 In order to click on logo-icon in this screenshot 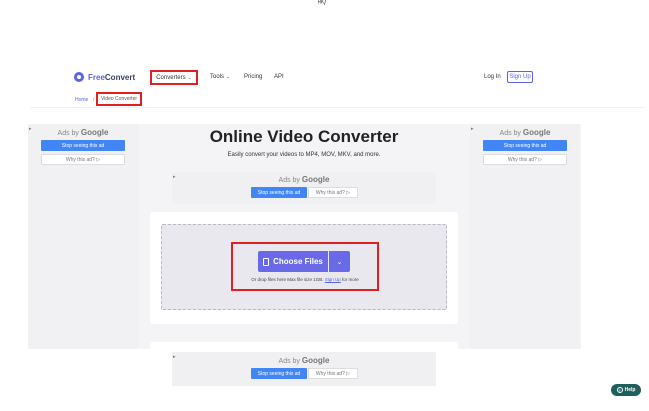, I will do `click(79, 77)`.